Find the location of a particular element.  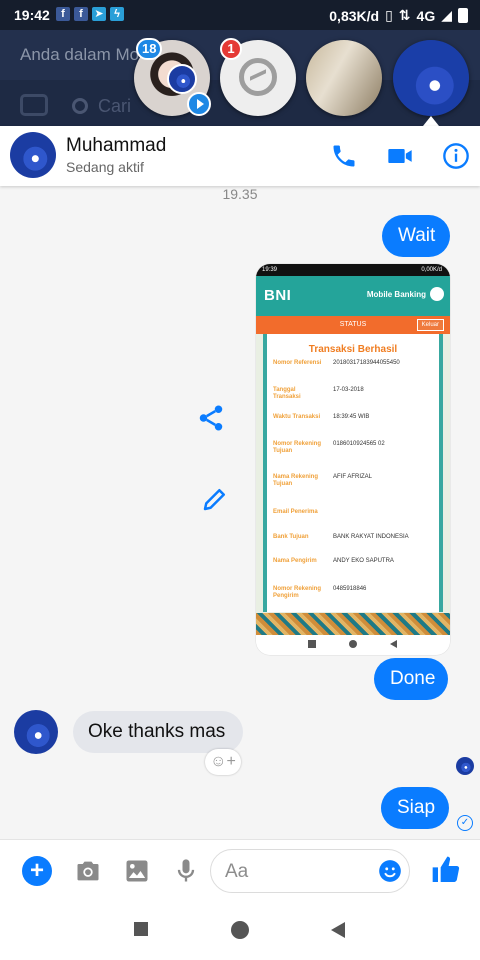

receipt-key: Bank Tujuan is located at coordinates (291, 537).